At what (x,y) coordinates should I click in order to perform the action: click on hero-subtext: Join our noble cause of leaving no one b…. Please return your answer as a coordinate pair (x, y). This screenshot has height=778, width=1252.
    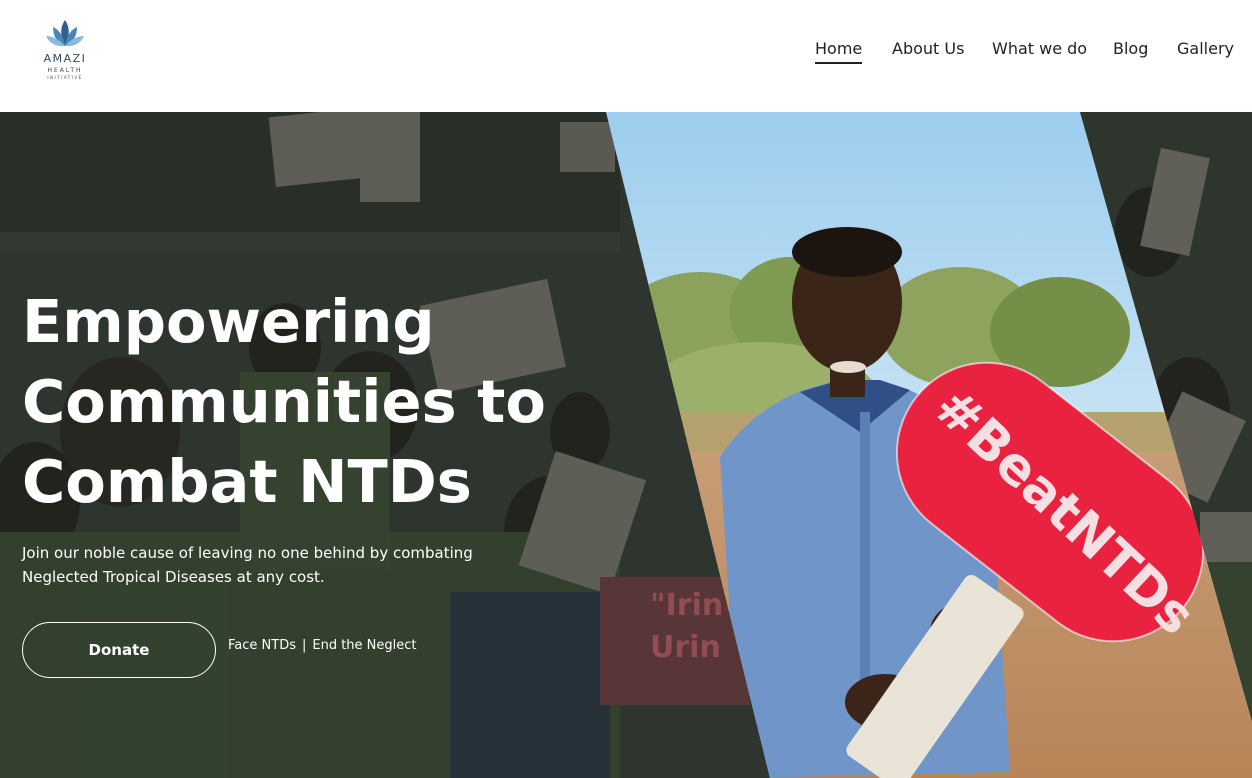
    Looking at the image, I should click on (272, 565).